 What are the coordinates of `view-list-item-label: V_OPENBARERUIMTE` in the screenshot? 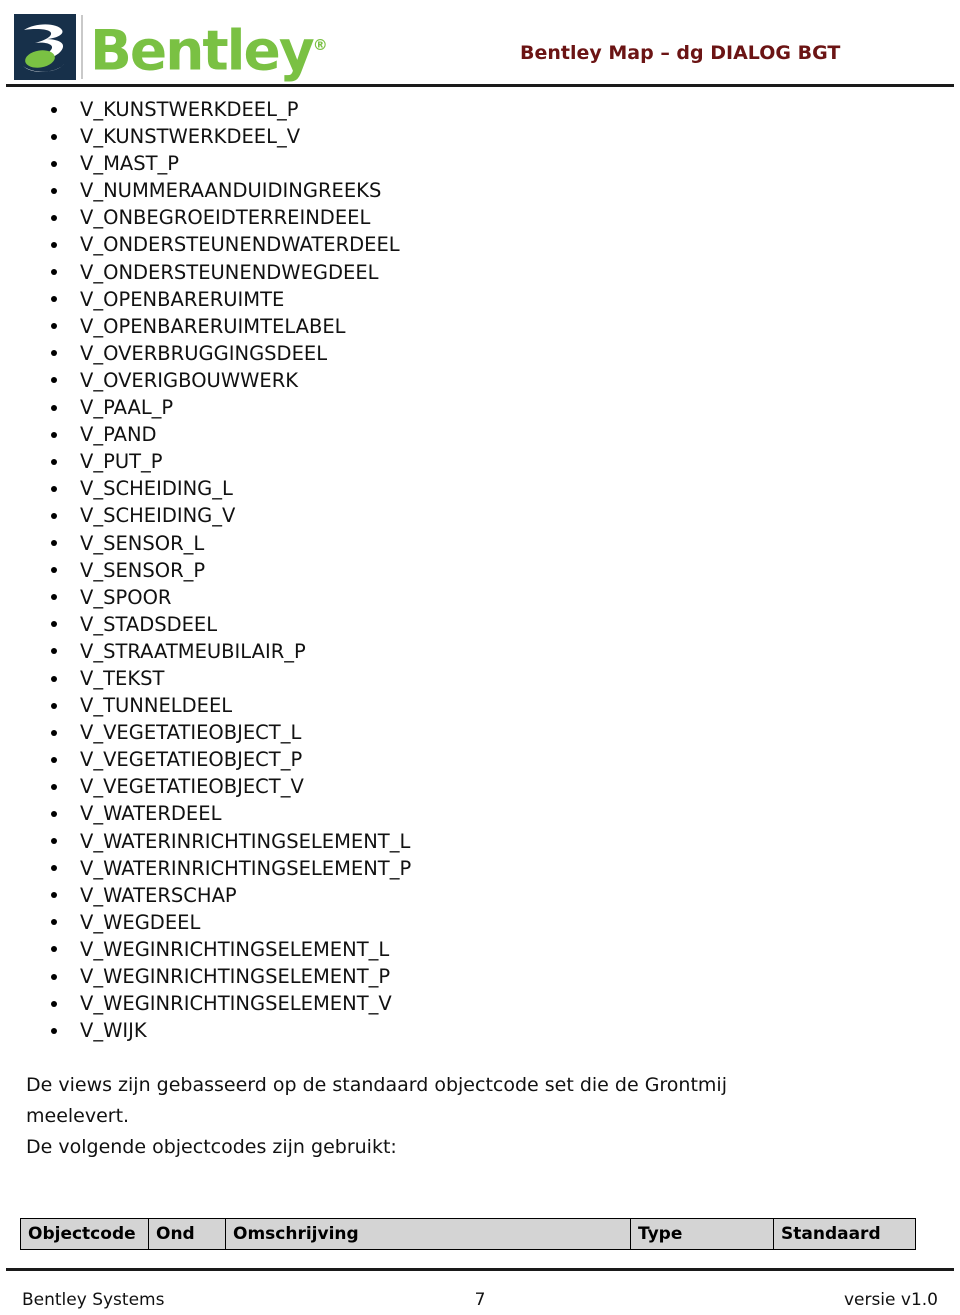 It's located at (182, 299).